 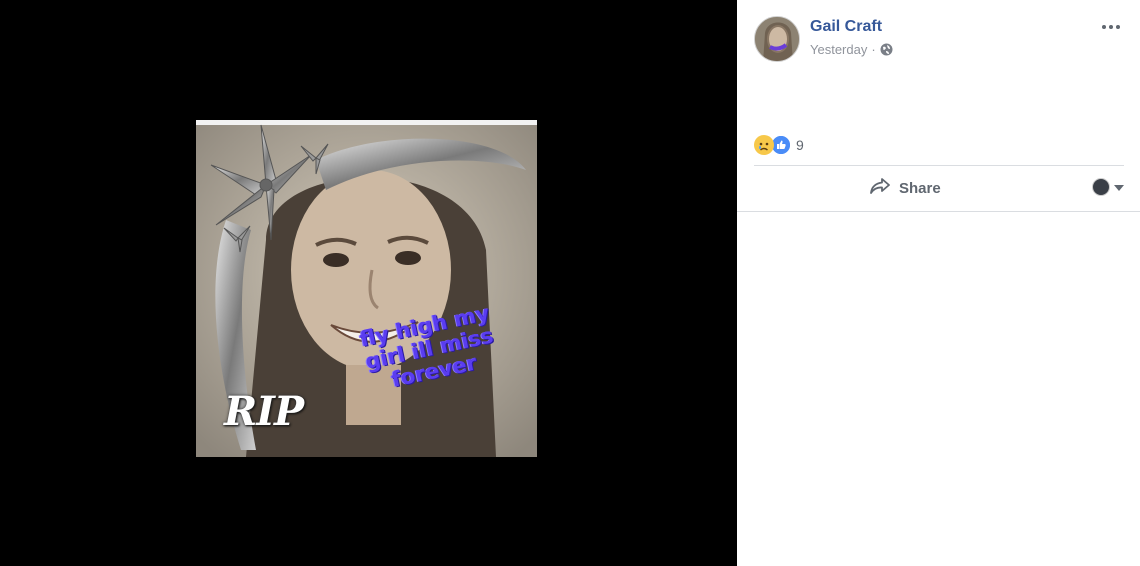 I want to click on avatar-image, so click(x=777, y=39).